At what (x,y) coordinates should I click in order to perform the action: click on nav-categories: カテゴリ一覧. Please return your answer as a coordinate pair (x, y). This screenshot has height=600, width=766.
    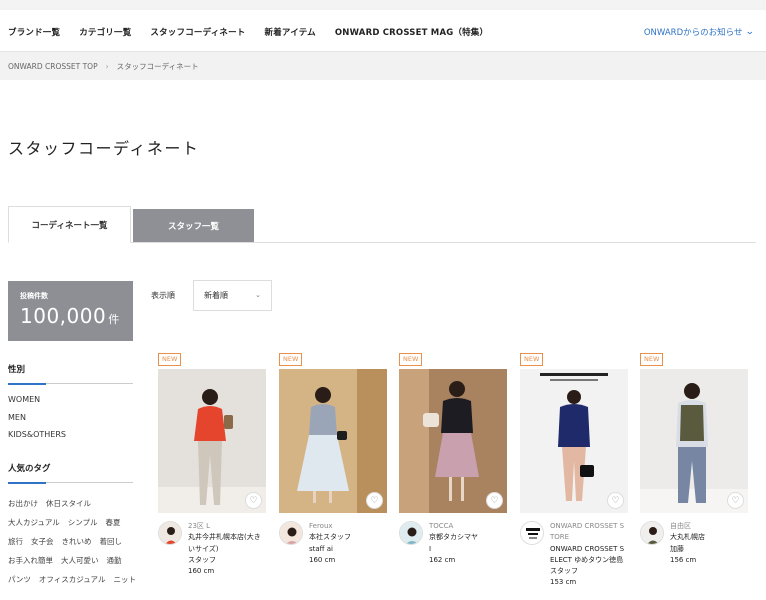
    Looking at the image, I should click on (105, 32).